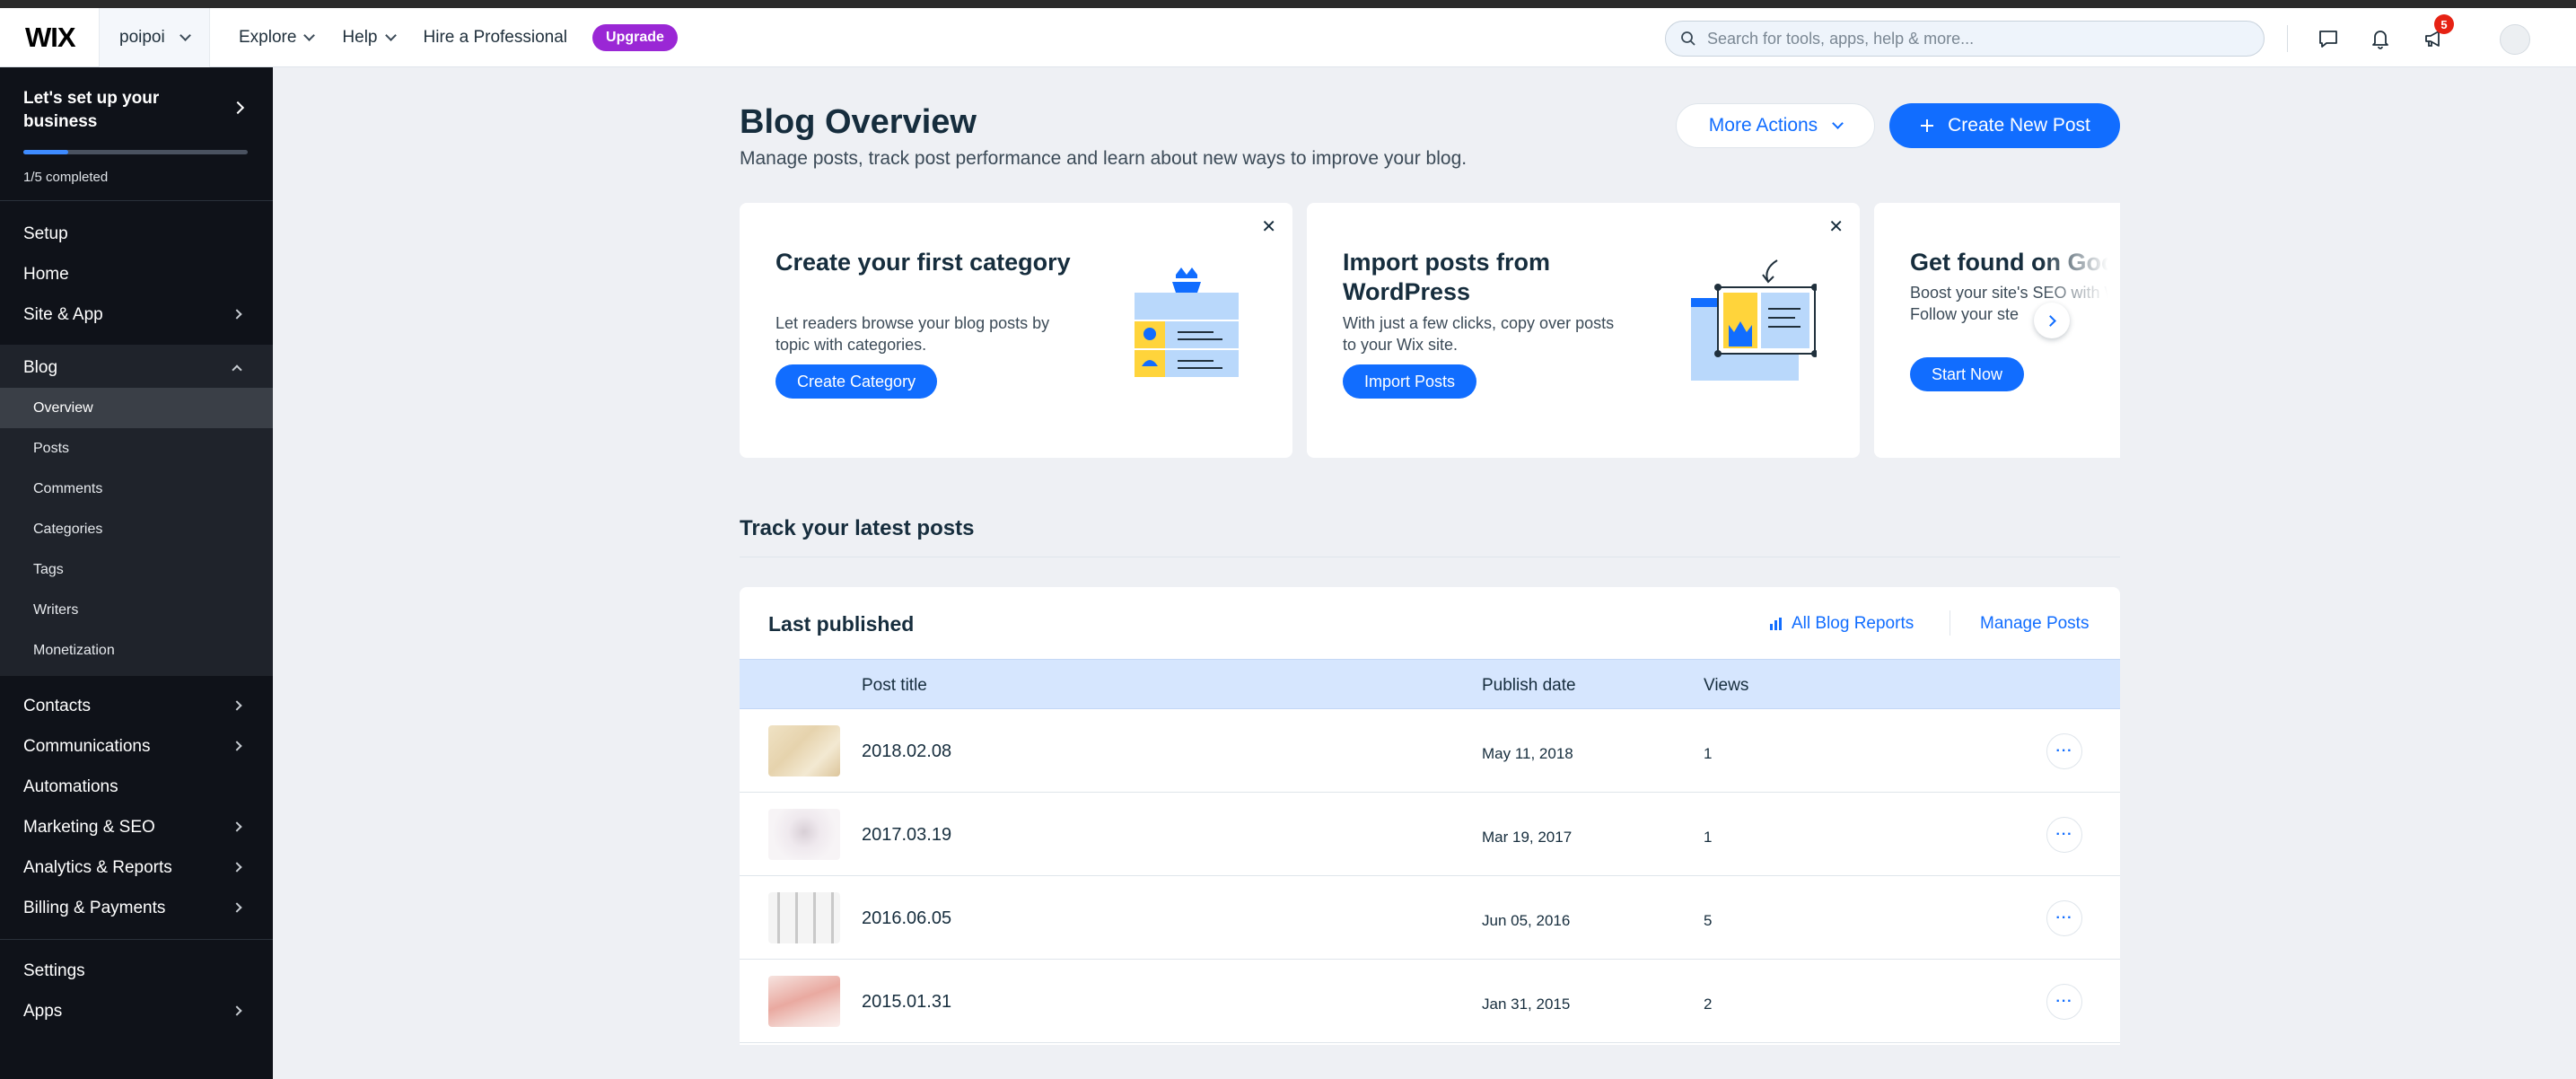 The height and width of the screenshot is (1079, 2576). I want to click on create-category-button: Create Category, so click(856, 381).